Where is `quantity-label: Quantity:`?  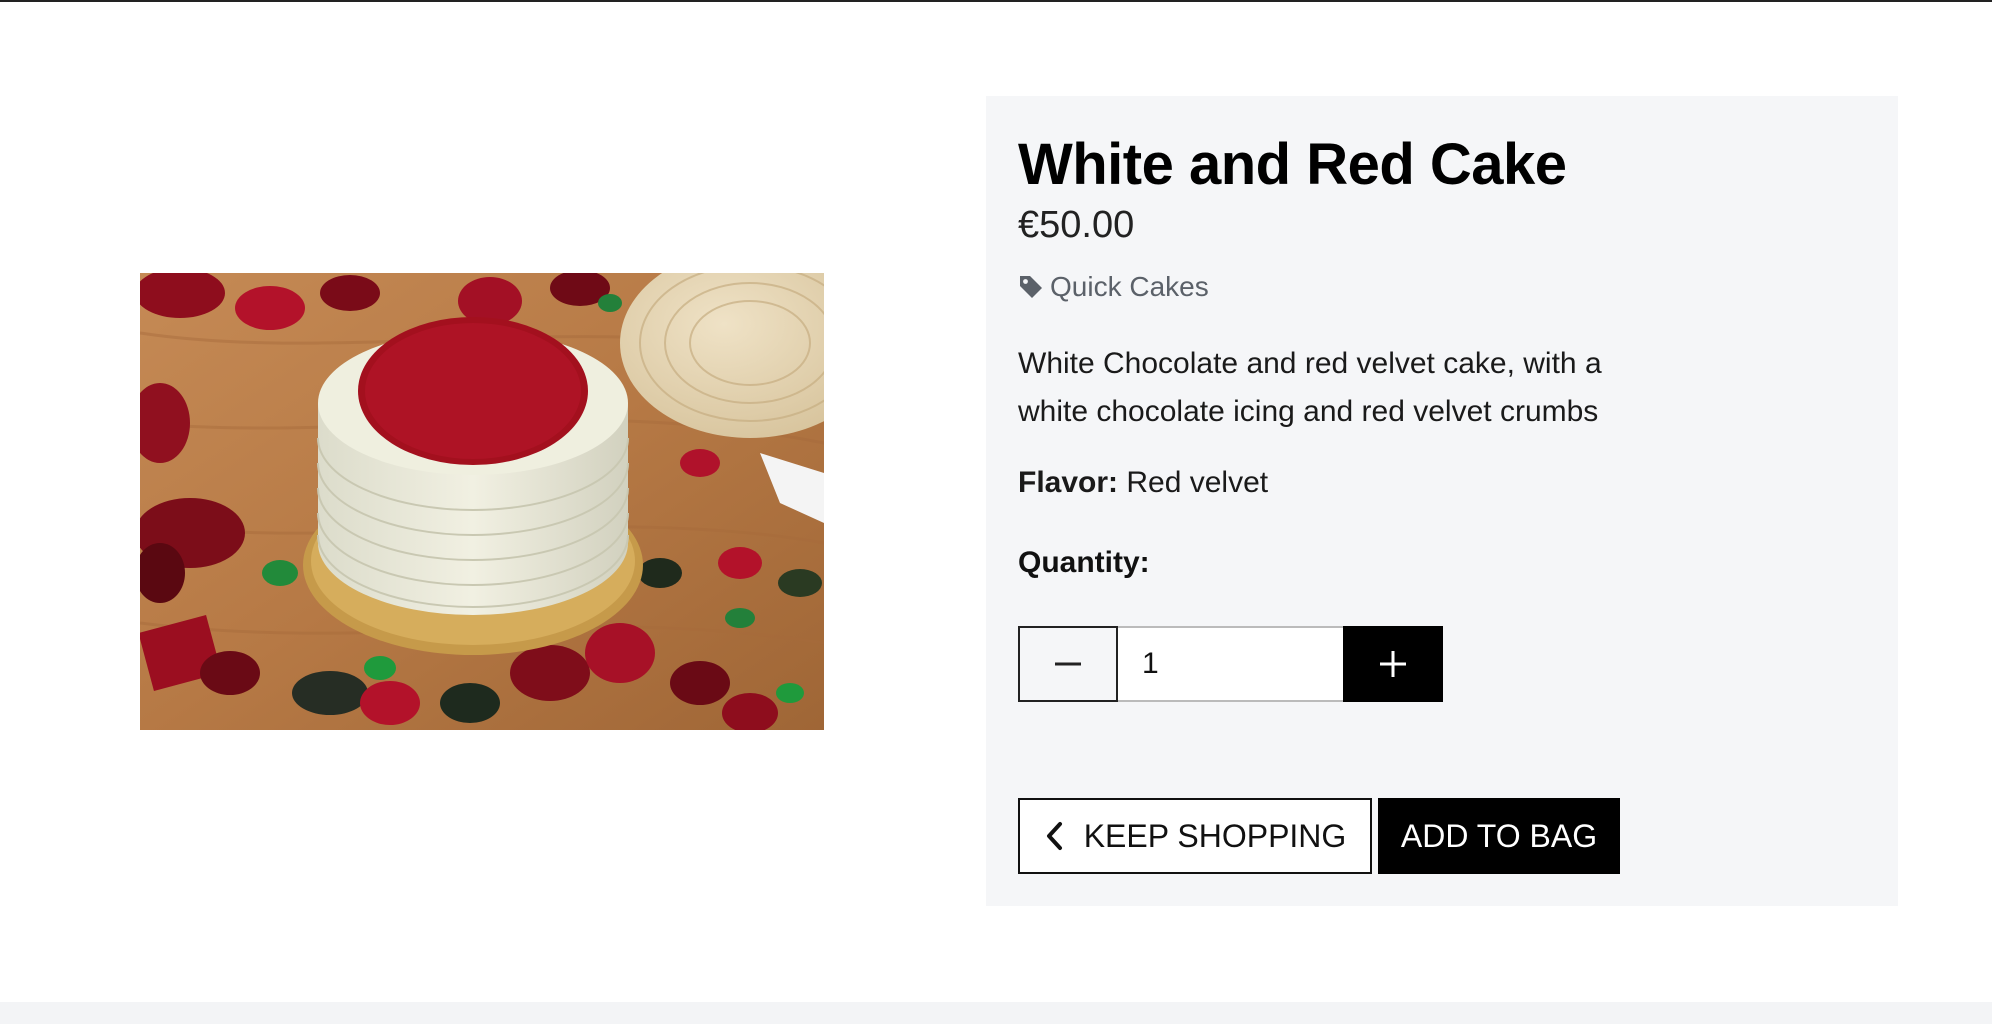 quantity-label: Quantity: is located at coordinates (1084, 562).